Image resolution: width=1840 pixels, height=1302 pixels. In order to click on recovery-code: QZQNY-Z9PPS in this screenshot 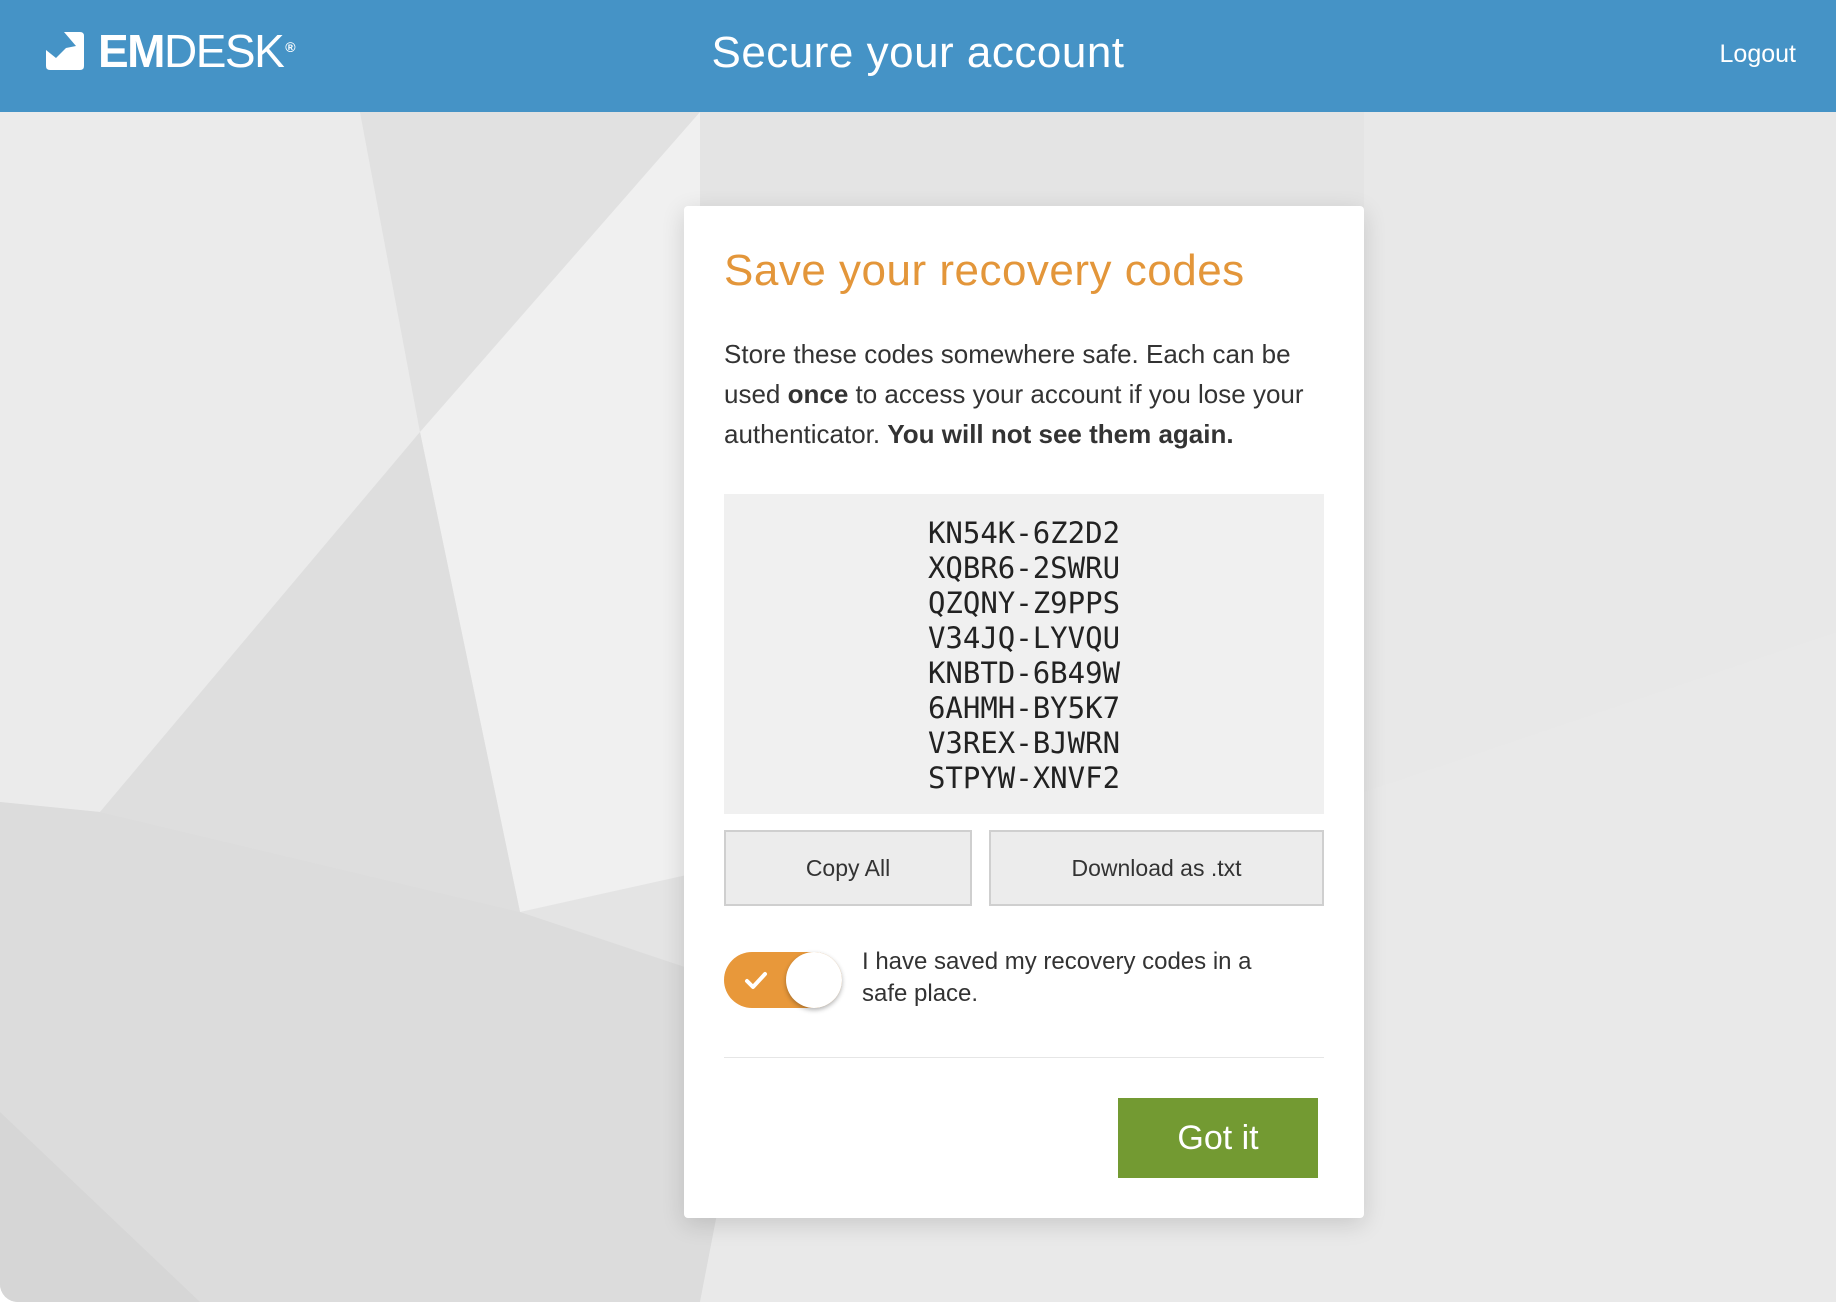, I will do `click(1024, 603)`.